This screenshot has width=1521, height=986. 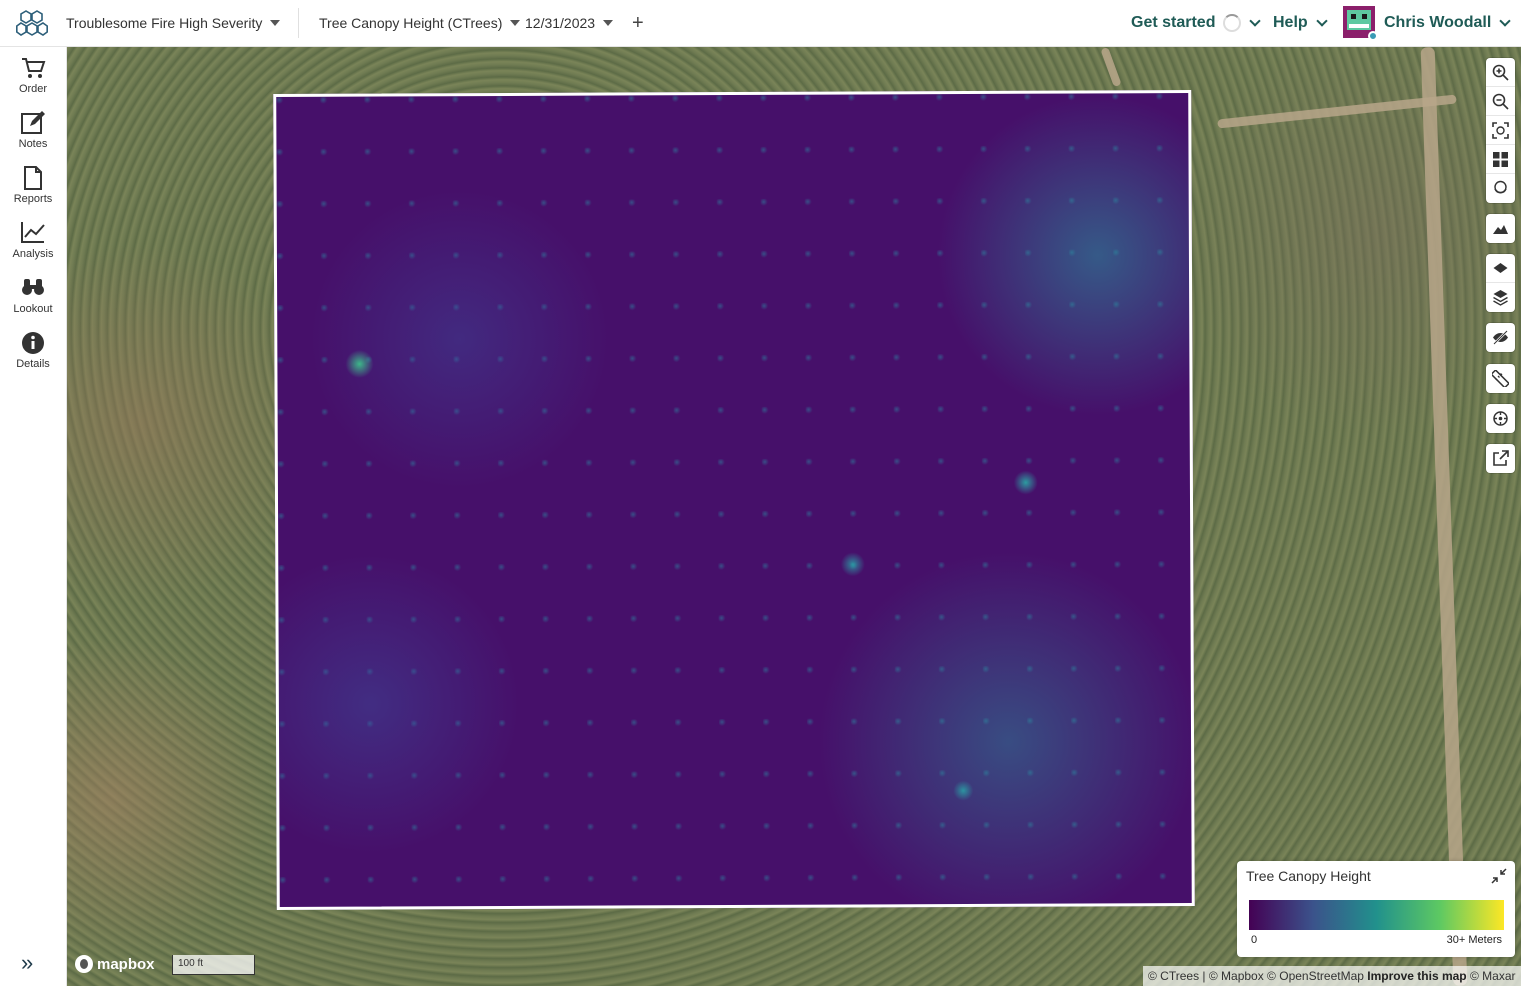 I want to click on attribution-prefix: © CTrees | © Mapbox © OpenStreetMap, so click(x=1258, y=976).